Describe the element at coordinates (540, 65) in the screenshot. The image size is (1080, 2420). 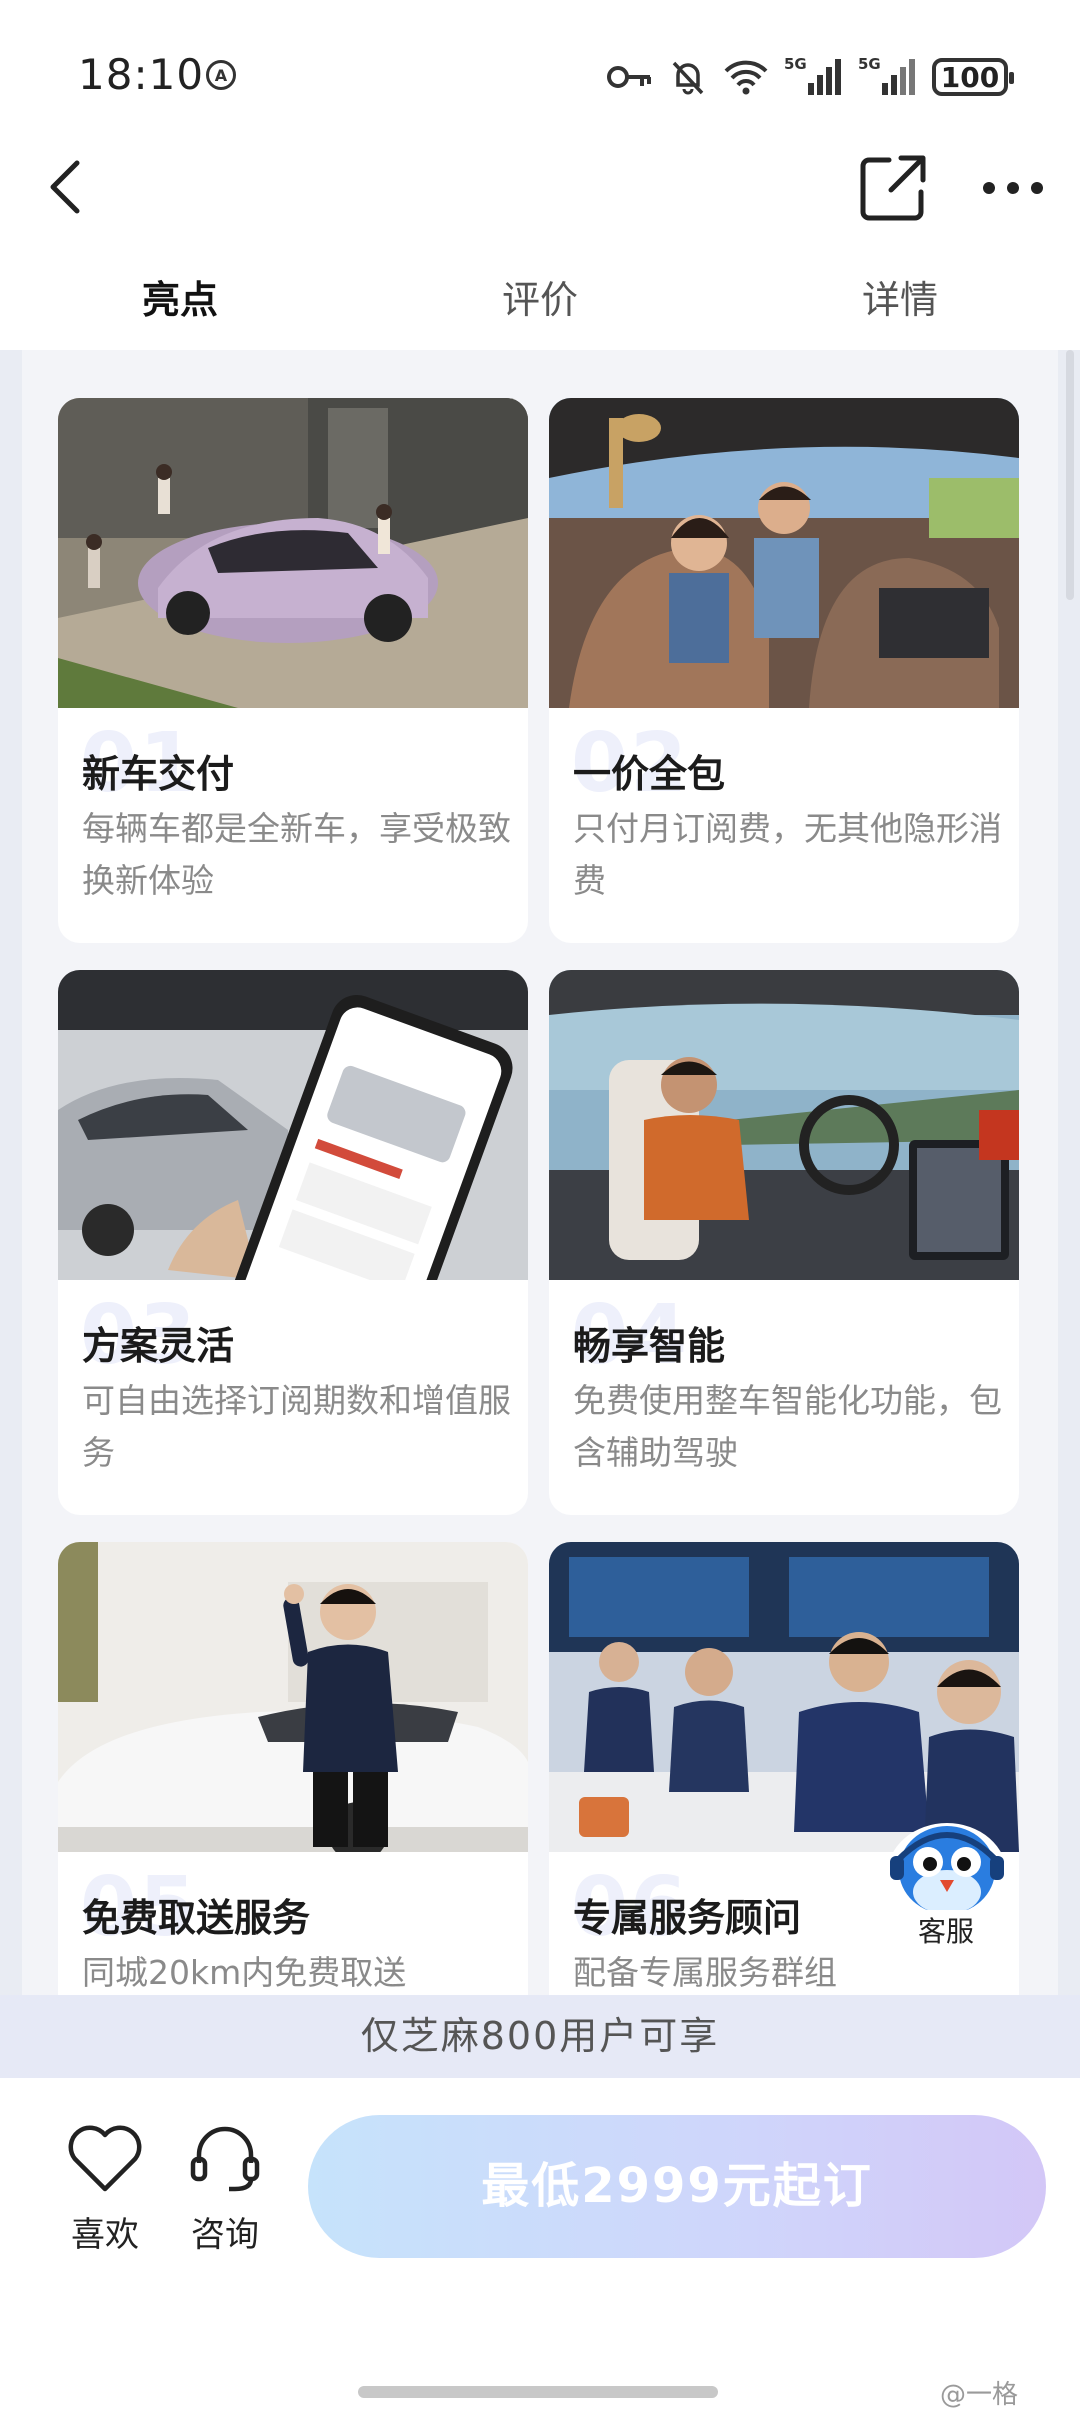
I see `status-bar: 18:10 A 5G 5G 100` at that location.